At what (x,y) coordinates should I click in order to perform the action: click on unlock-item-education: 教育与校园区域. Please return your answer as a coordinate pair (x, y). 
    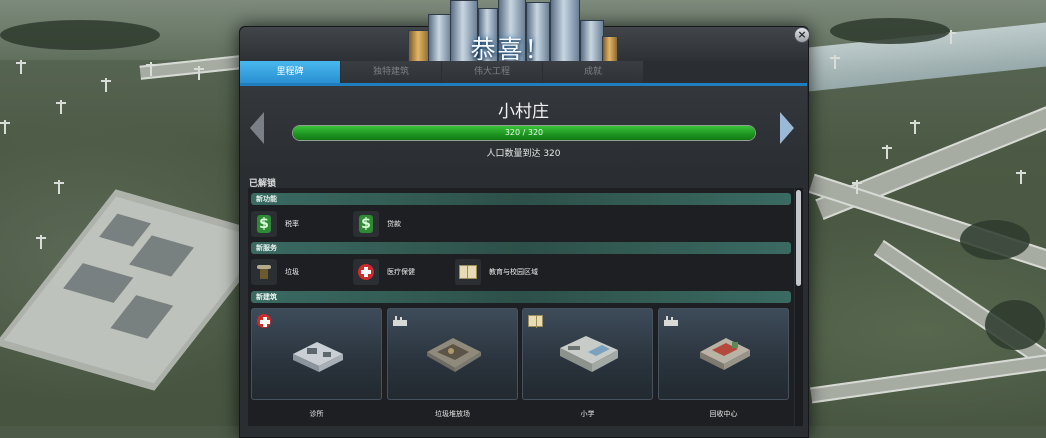
    Looking at the image, I should click on (496, 272).